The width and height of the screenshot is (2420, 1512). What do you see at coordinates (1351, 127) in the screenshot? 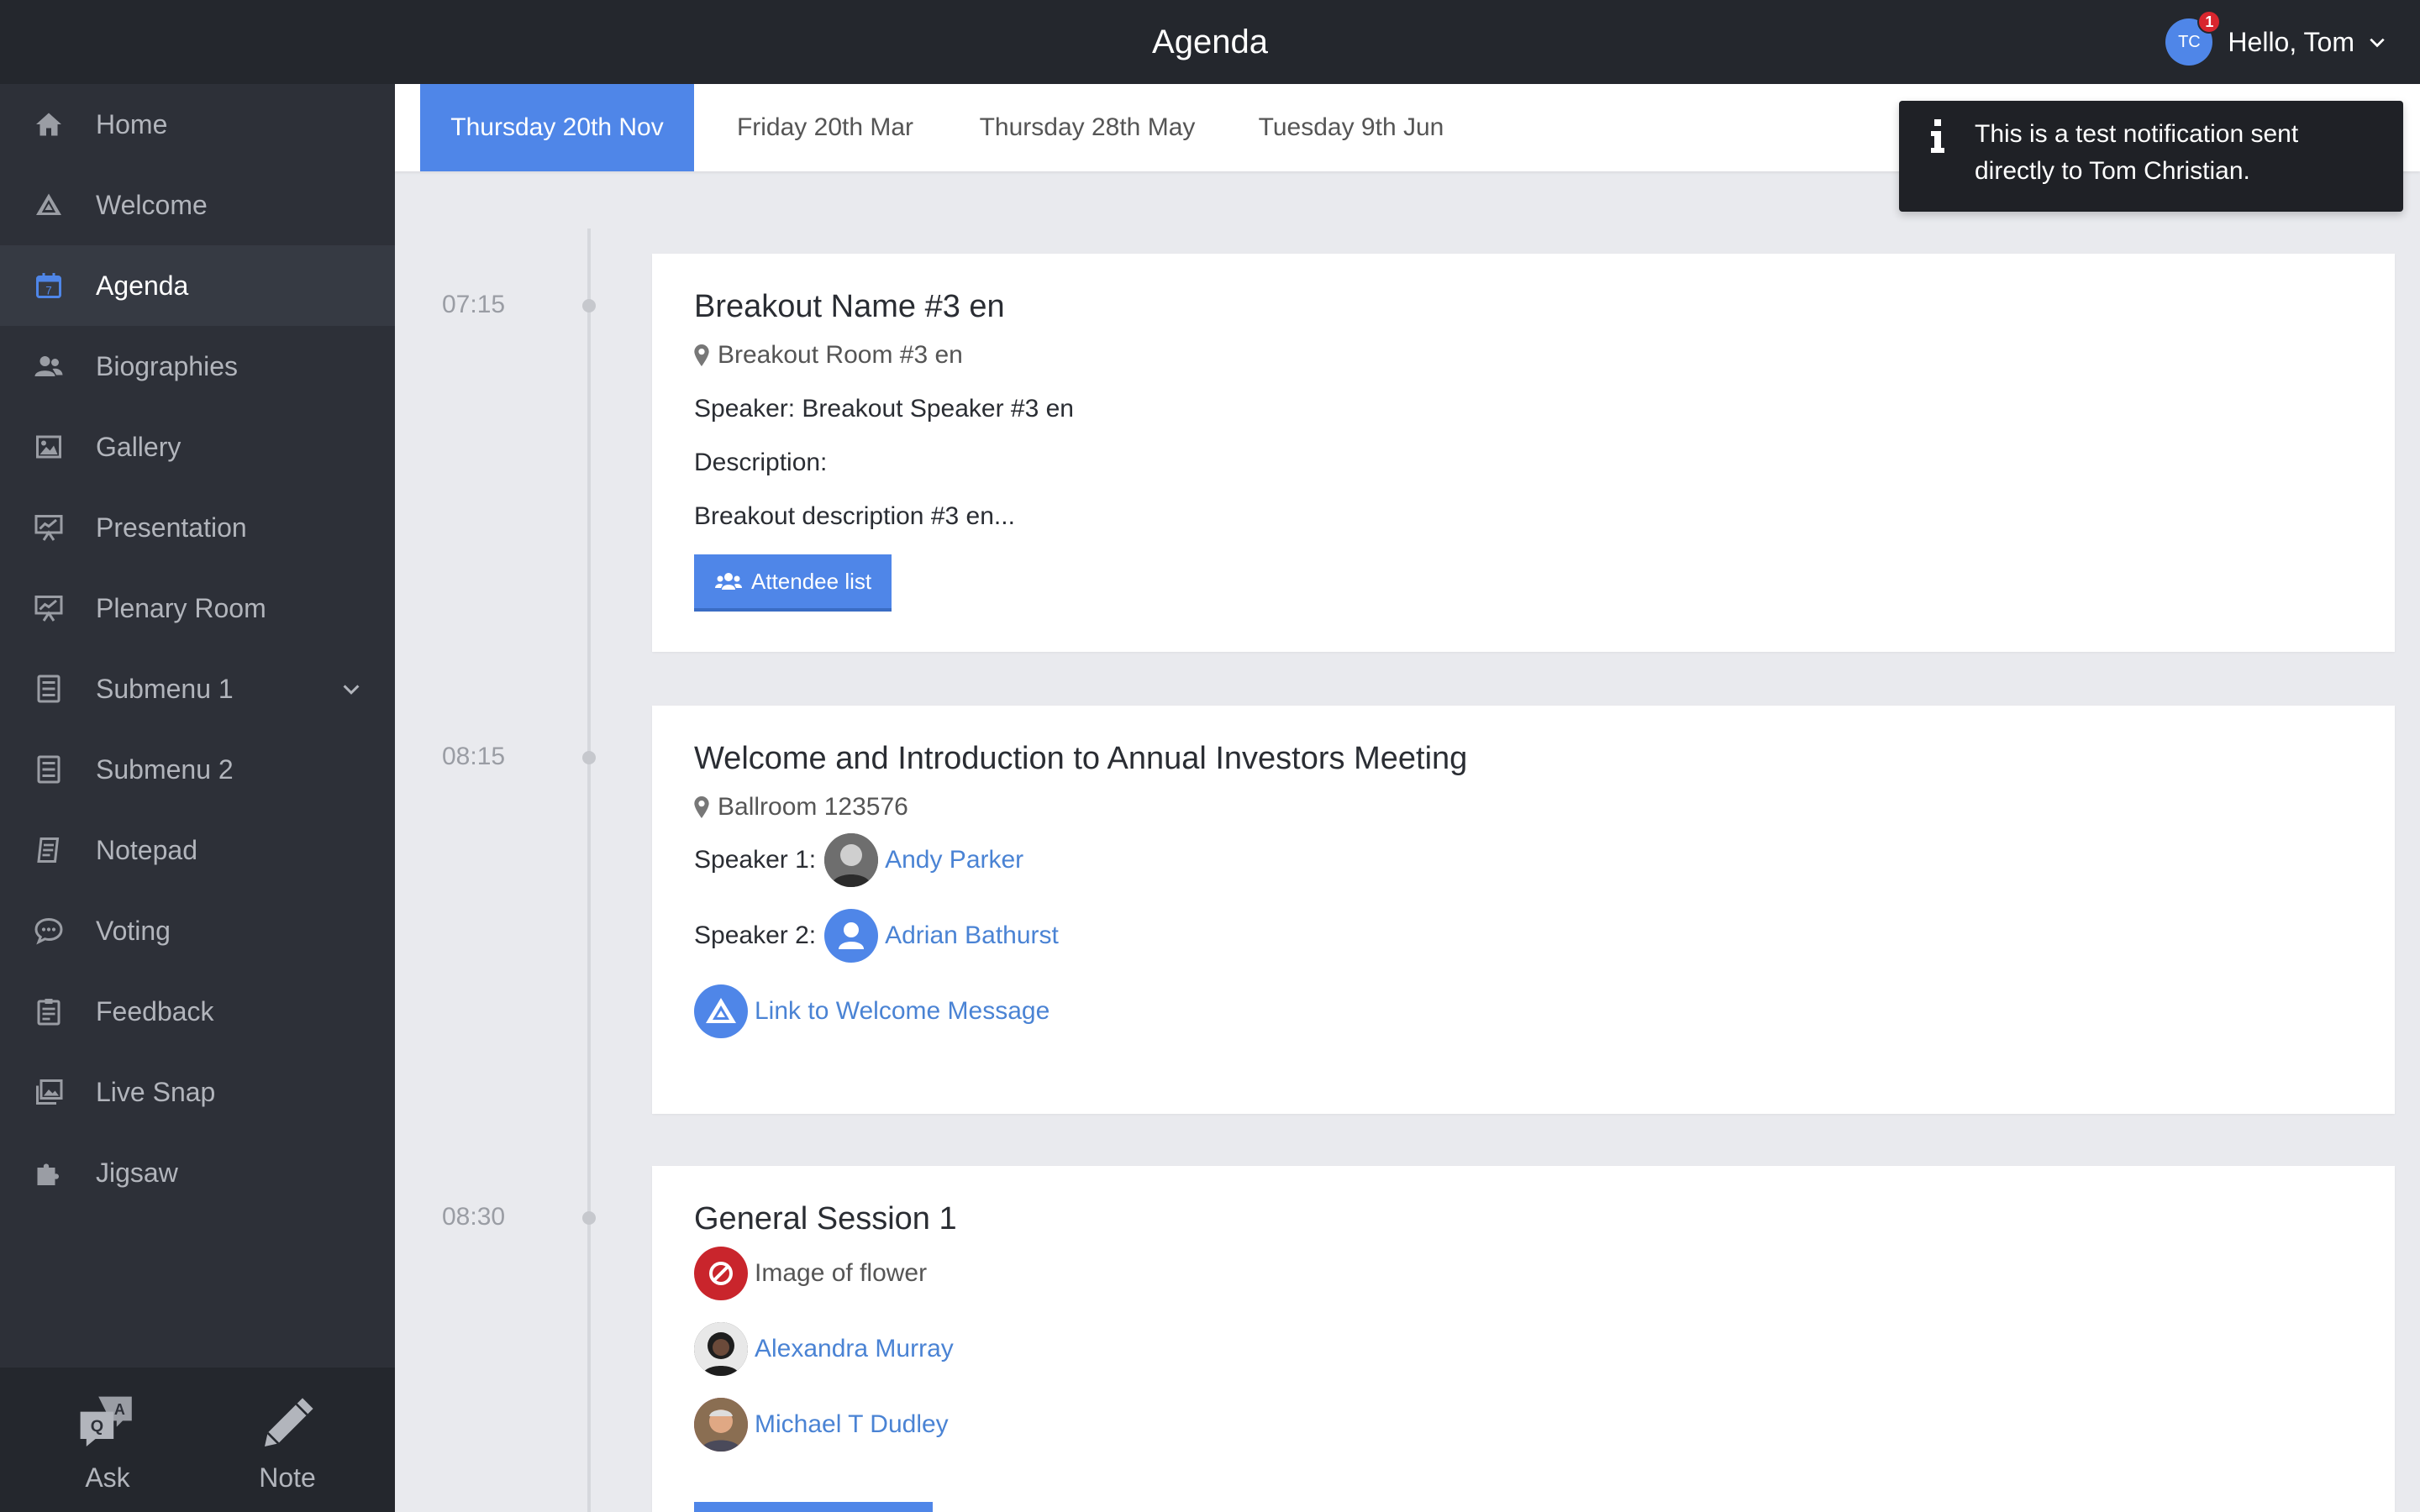
I see `tab-tuesday-9th-jun: Tuesday 9th Jun` at bounding box center [1351, 127].